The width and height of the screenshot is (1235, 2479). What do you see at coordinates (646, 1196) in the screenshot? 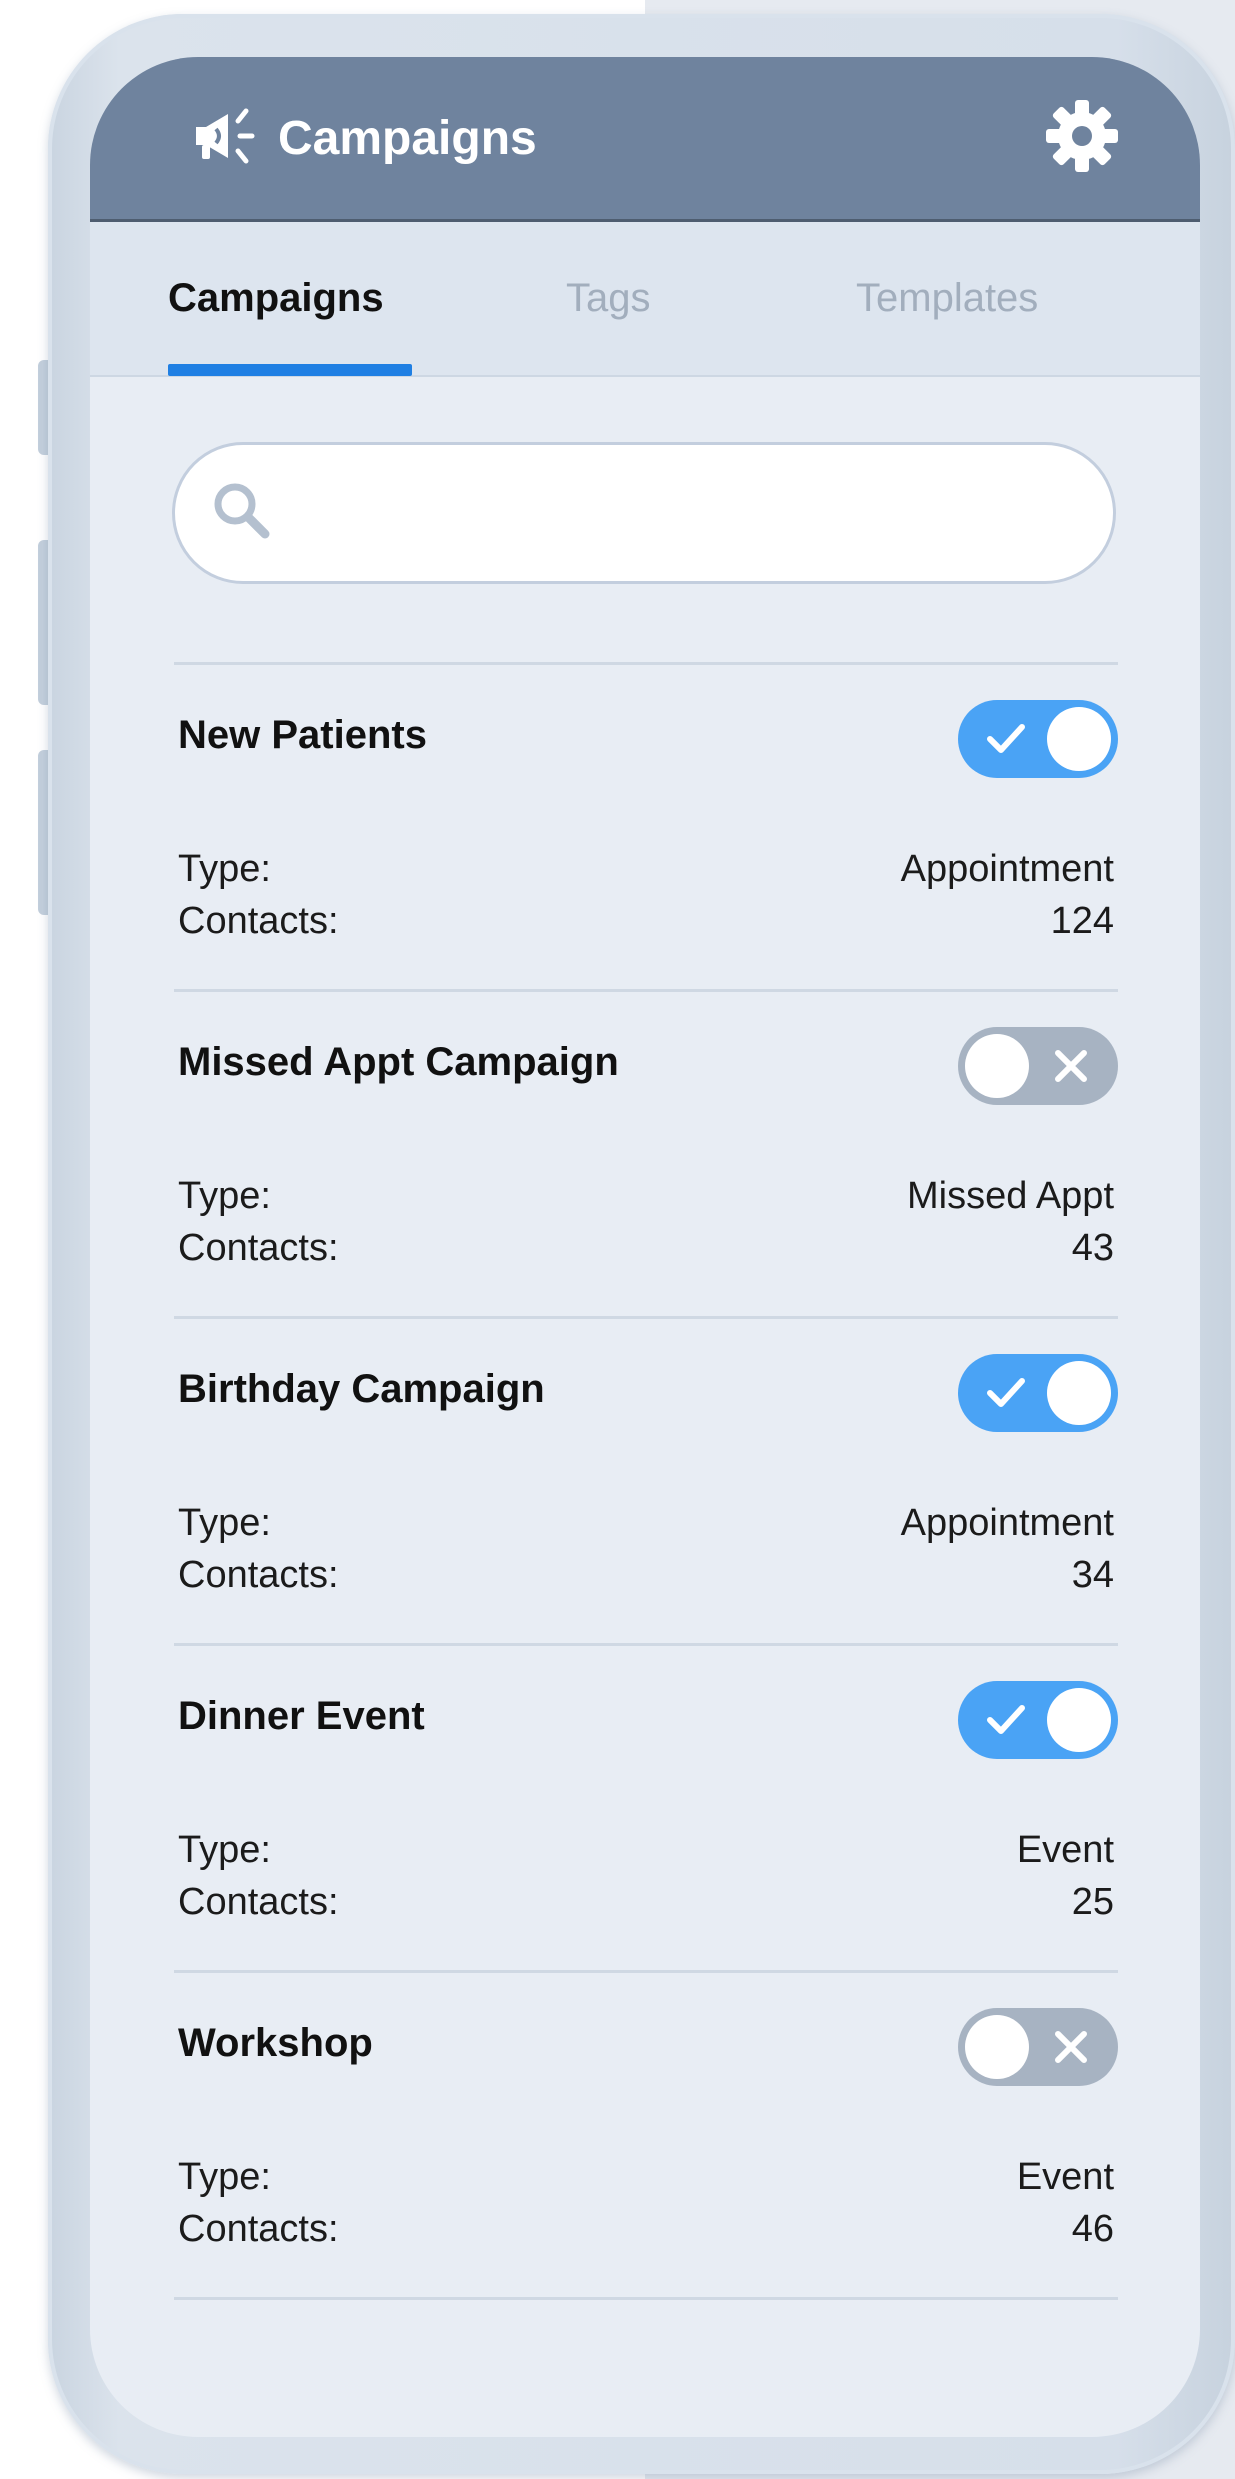
I see `type-row: Type: Missed Appt` at bounding box center [646, 1196].